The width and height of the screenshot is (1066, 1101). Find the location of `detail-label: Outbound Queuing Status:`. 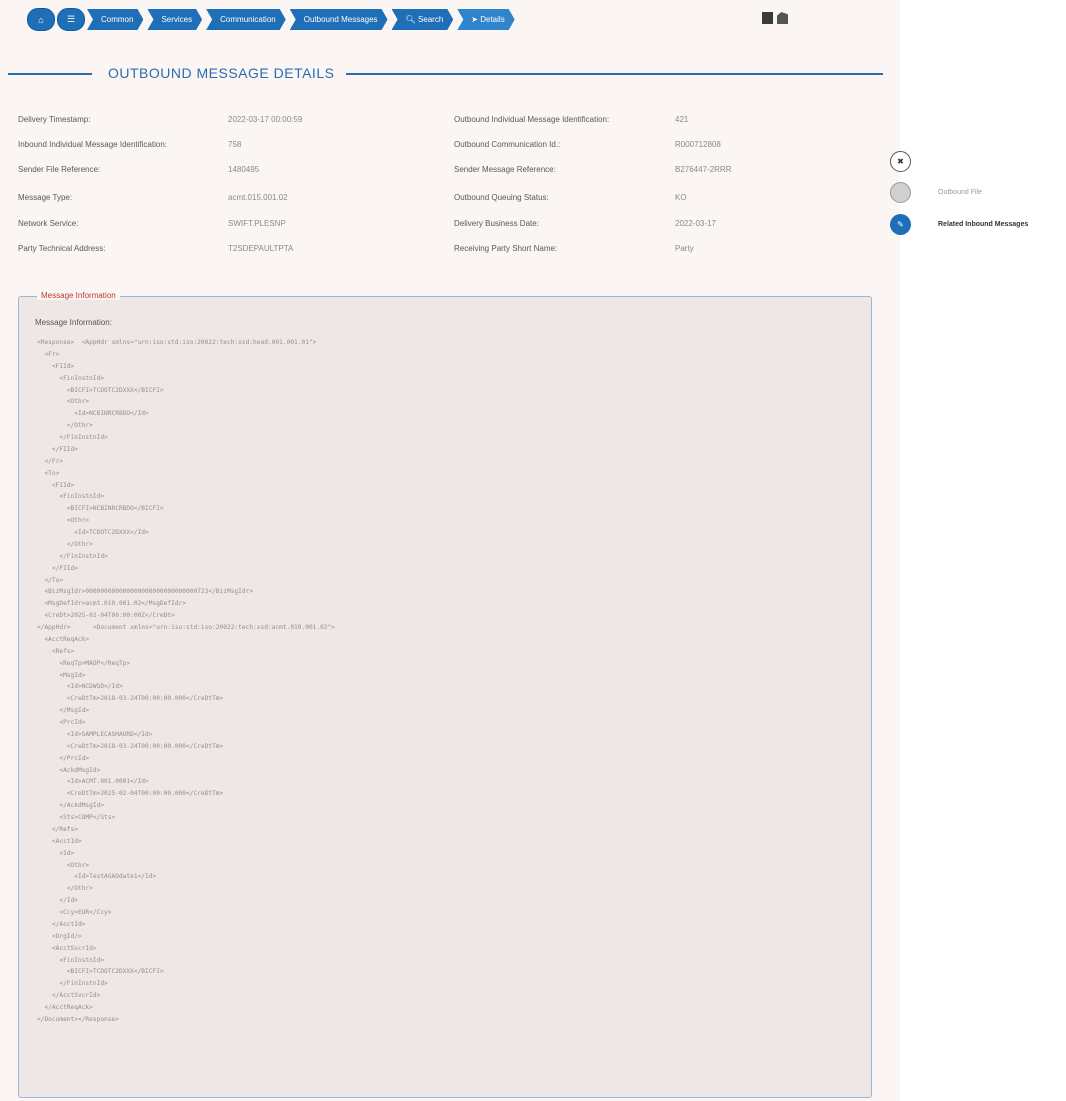

detail-label: Outbound Queuing Status: is located at coordinates (501, 197).